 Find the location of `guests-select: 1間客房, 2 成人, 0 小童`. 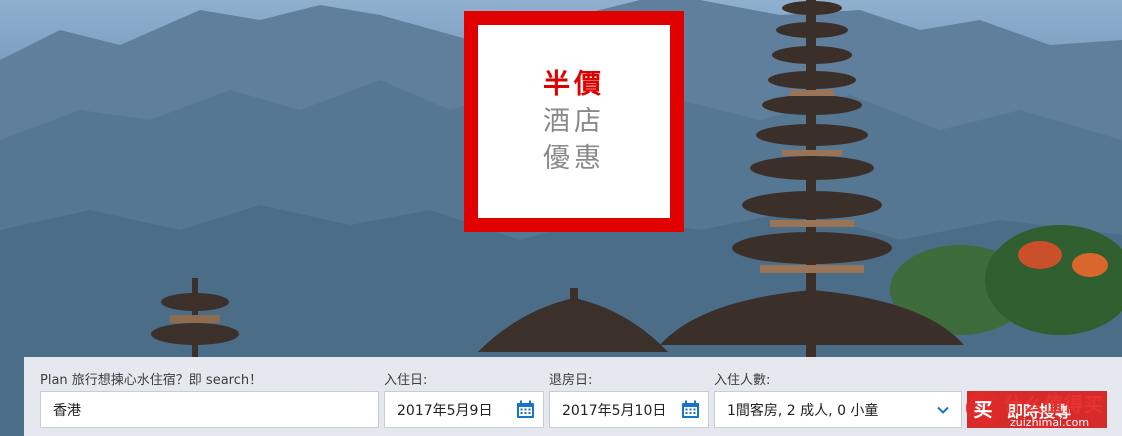

guests-select: 1間客房, 2 成人, 0 小童 is located at coordinates (838, 409).